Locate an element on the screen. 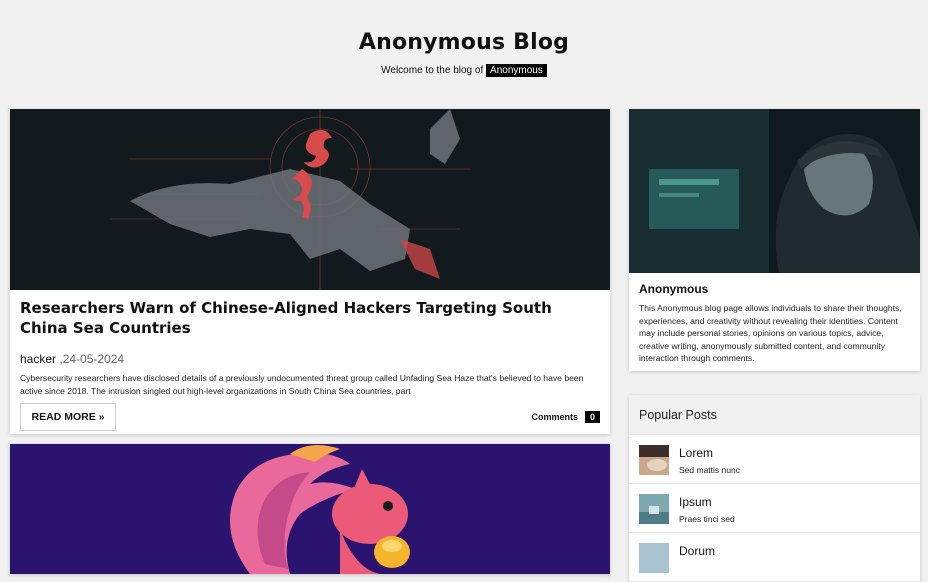 The height and width of the screenshot is (582, 928). popular-post-item: Ipsum Praes tinci sed is located at coordinates (774, 508).